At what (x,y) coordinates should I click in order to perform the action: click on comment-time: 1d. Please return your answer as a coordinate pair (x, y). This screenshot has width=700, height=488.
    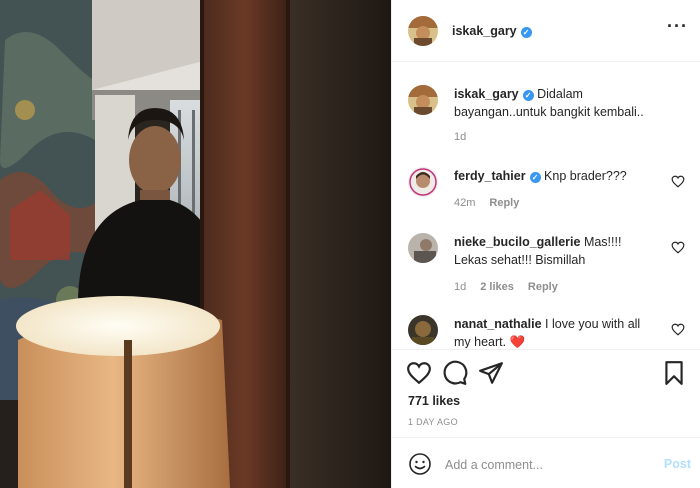
    Looking at the image, I should click on (460, 287).